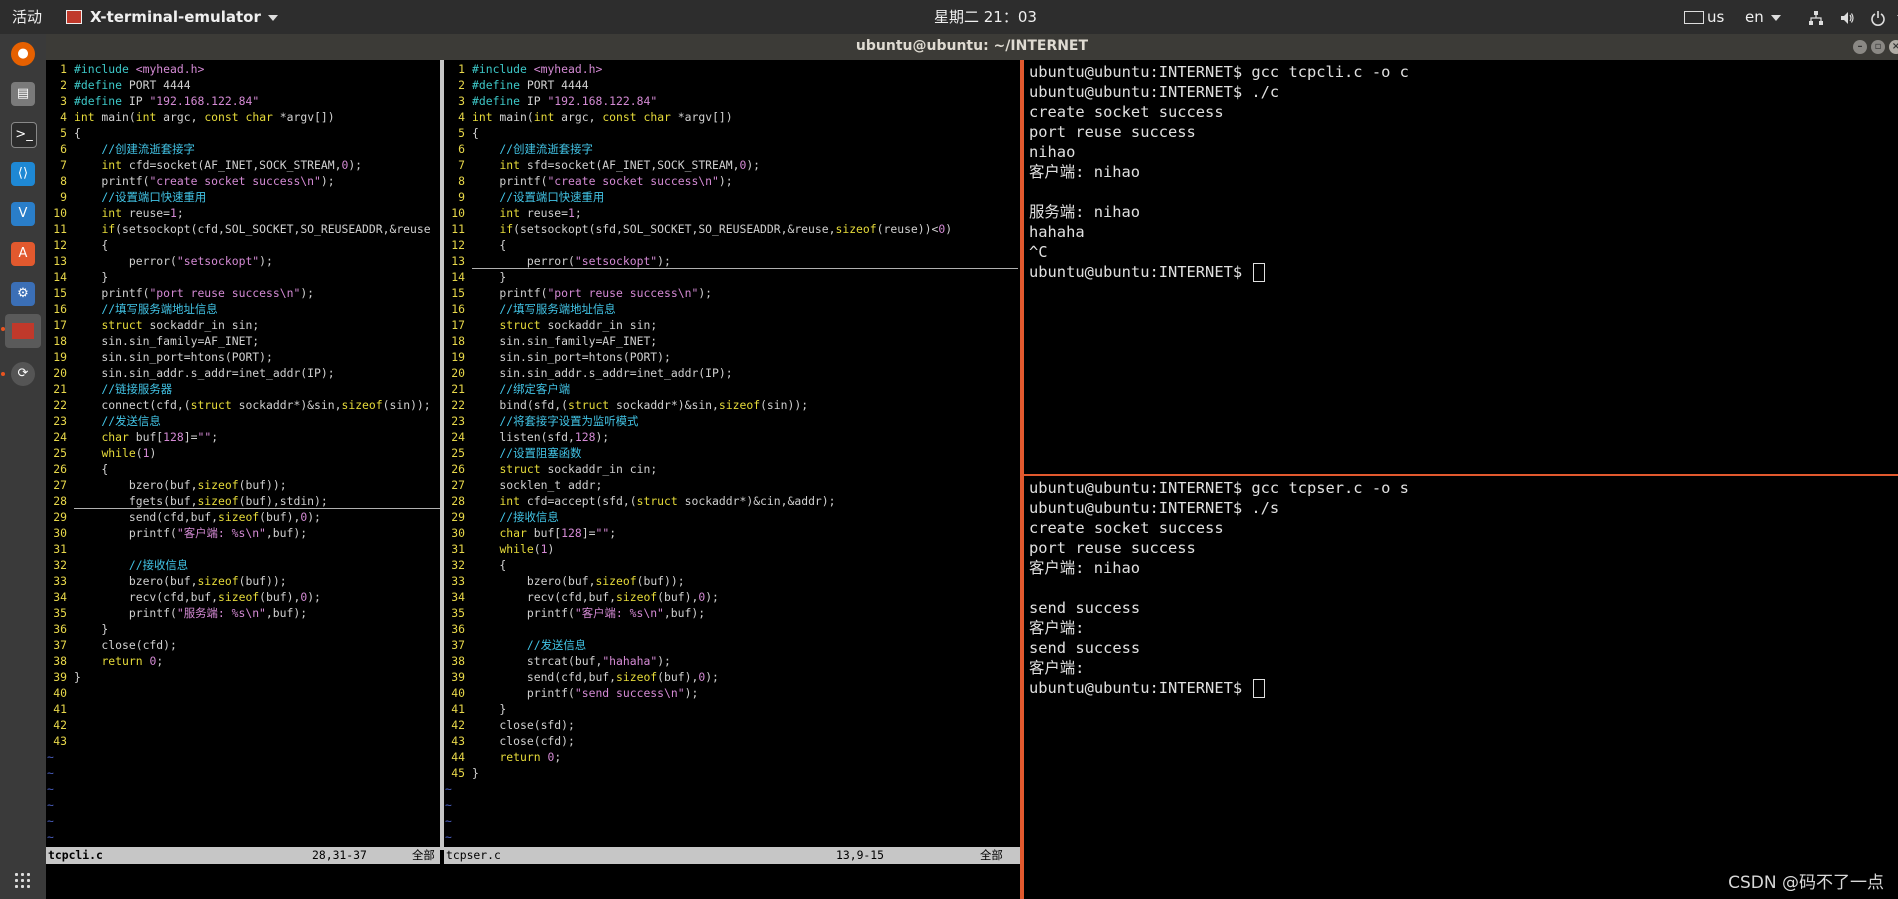 The height and width of the screenshot is (899, 1898). I want to click on code-text: //设置端口快速重用, so click(538, 197).